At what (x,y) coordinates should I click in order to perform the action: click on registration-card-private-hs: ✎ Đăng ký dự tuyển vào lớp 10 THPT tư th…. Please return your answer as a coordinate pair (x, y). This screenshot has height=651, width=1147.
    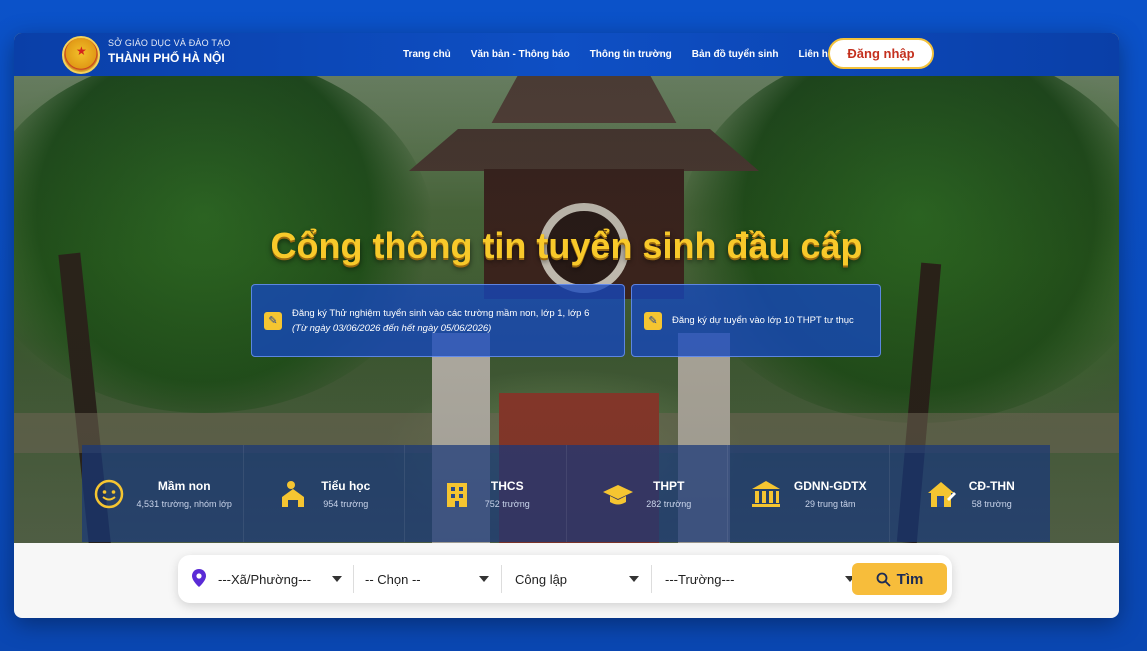
    Looking at the image, I should click on (756, 320).